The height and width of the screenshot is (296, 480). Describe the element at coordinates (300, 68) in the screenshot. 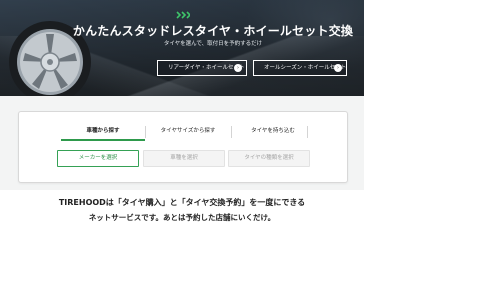

I see `all-season-wheel-set-button: オールシーズン・ホイールセット ›` at that location.